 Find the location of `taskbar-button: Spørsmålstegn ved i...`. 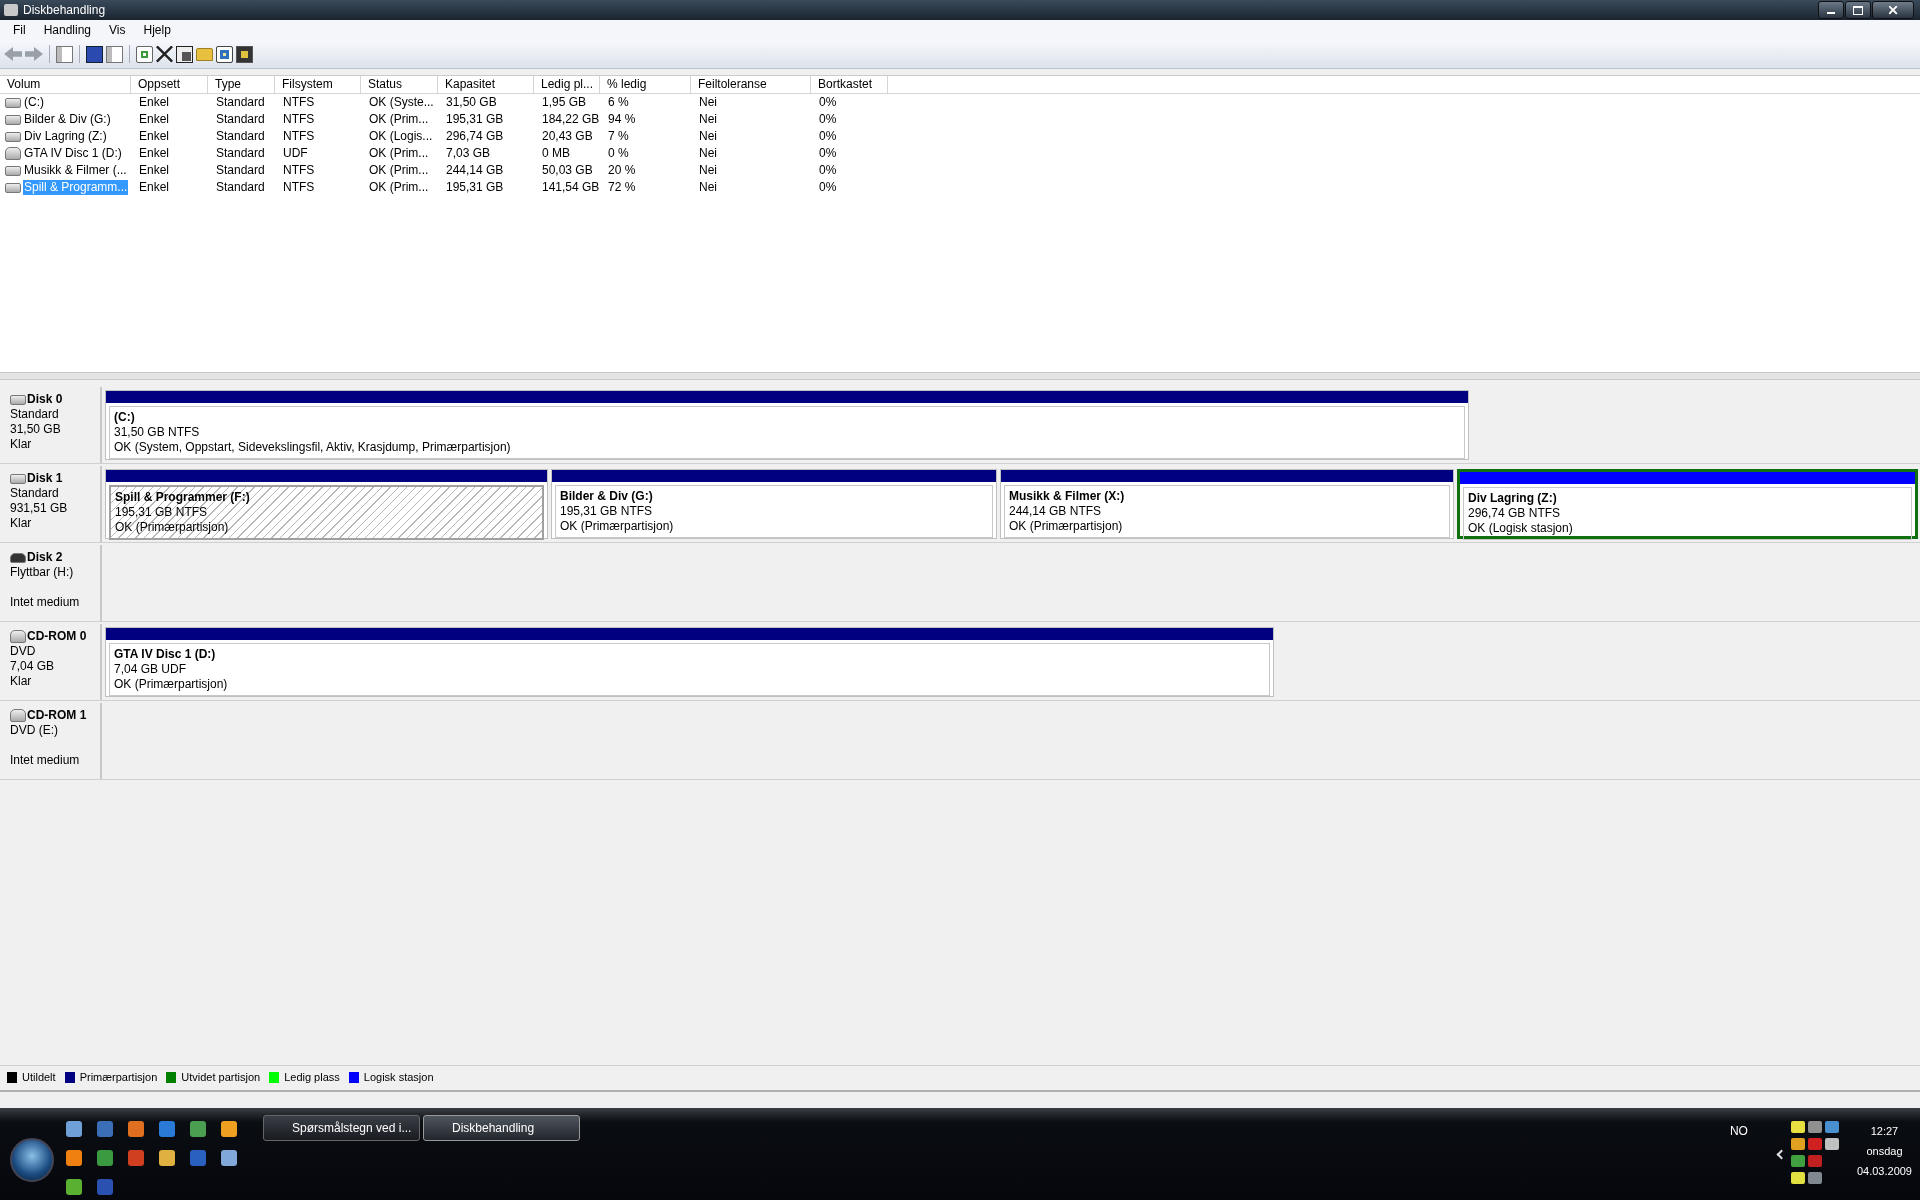

taskbar-button: Spørsmålstegn ved i... is located at coordinates (341, 1128).